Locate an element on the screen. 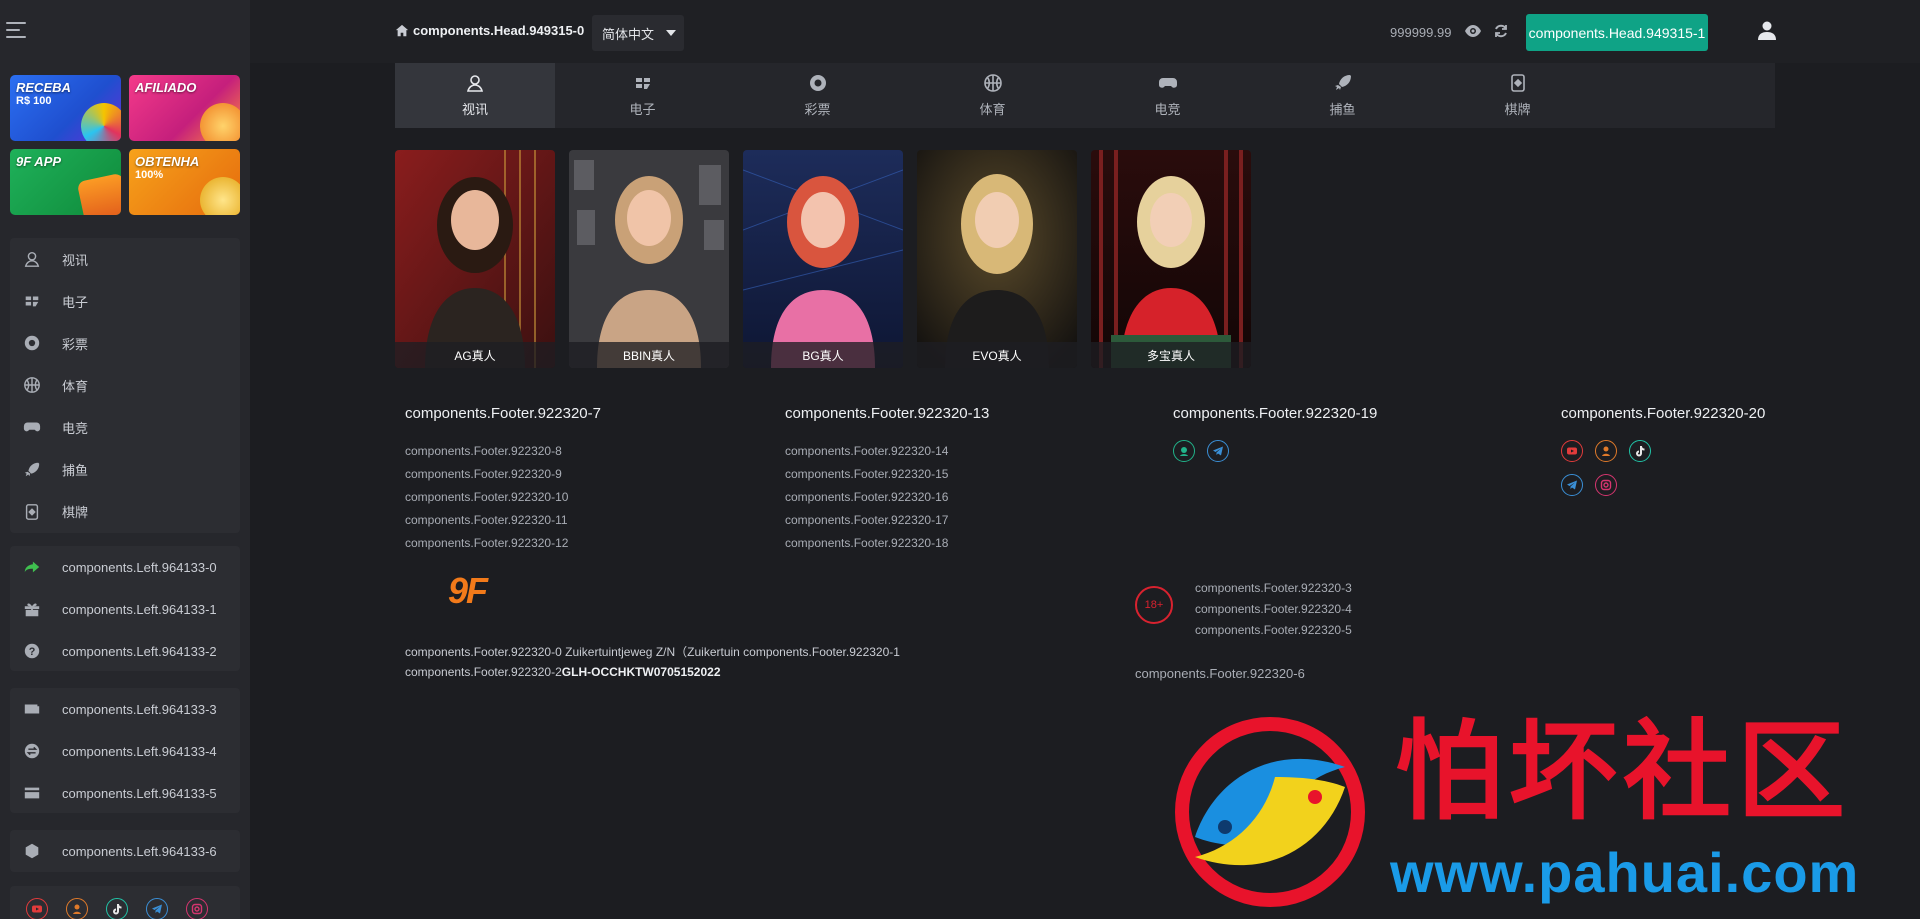 The width and height of the screenshot is (1920, 919). footer-column-3: components.Footer.922320-19 is located at coordinates (1275, 433).